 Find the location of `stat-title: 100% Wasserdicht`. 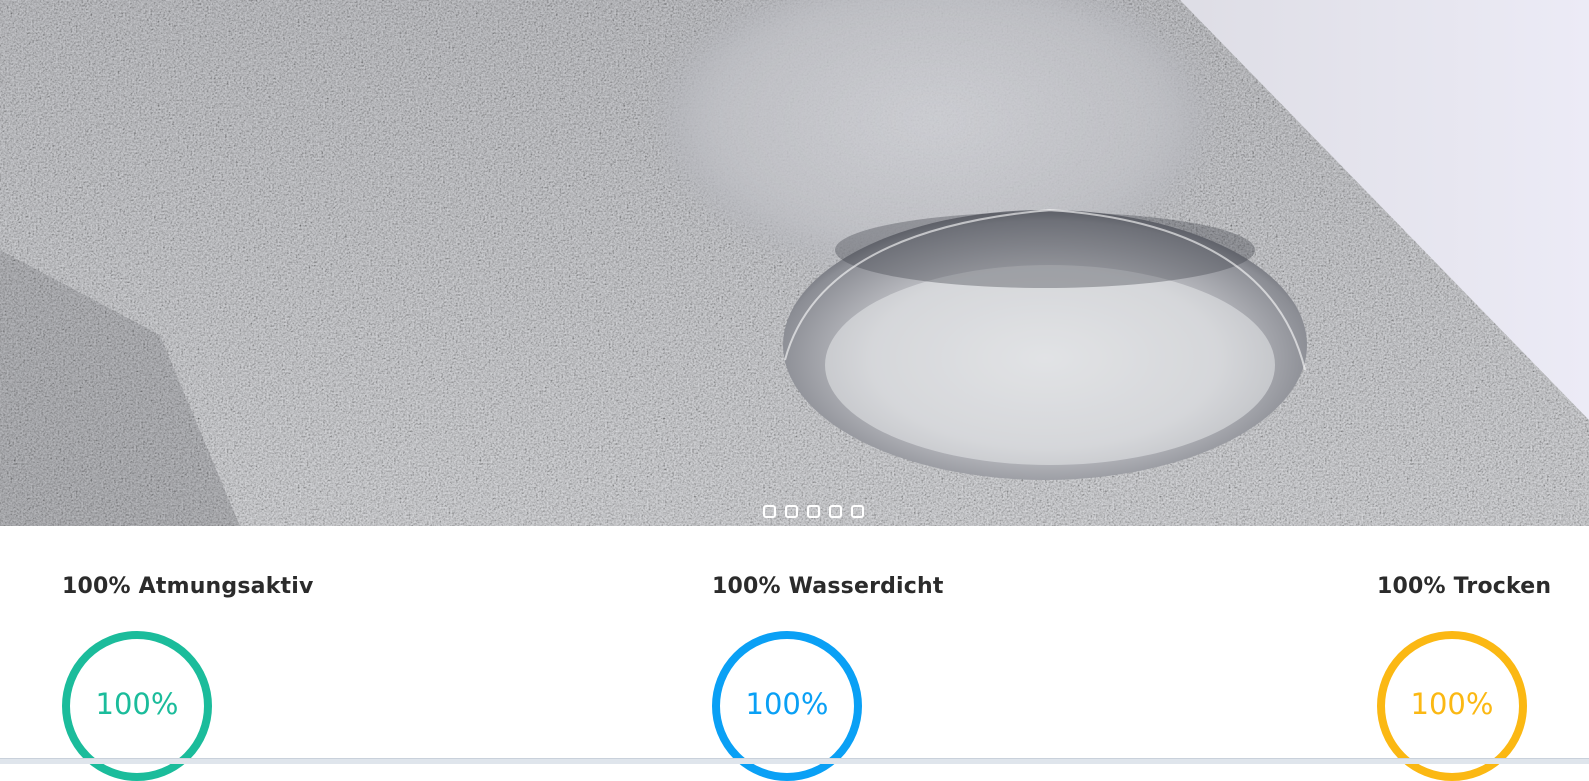

stat-title: 100% Wasserdicht is located at coordinates (828, 586).